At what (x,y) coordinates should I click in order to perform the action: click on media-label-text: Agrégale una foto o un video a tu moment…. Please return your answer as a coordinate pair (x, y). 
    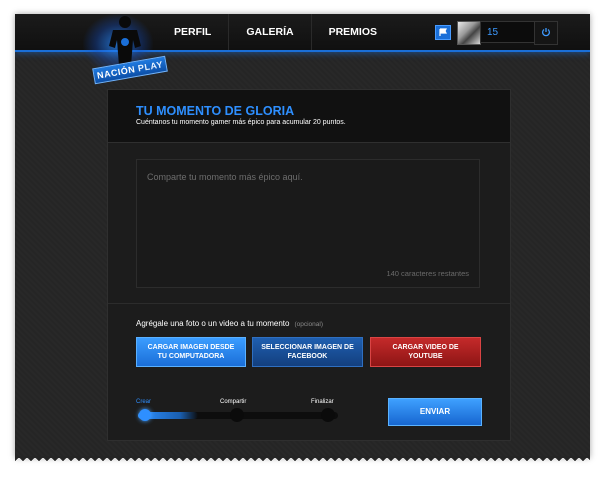
    Looking at the image, I should click on (213, 323).